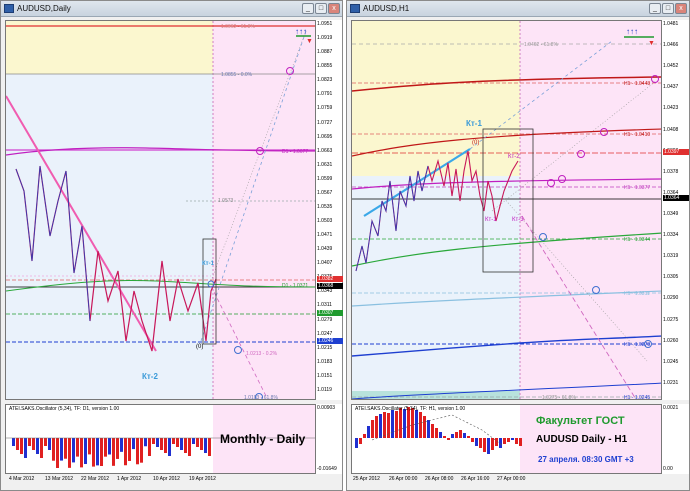 Image resolution: width=690 pixels, height=491 pixels. Describe the element at coordinates (325, 206) in the screenshot. I see `price-axis-label: 1.0535` at that location.